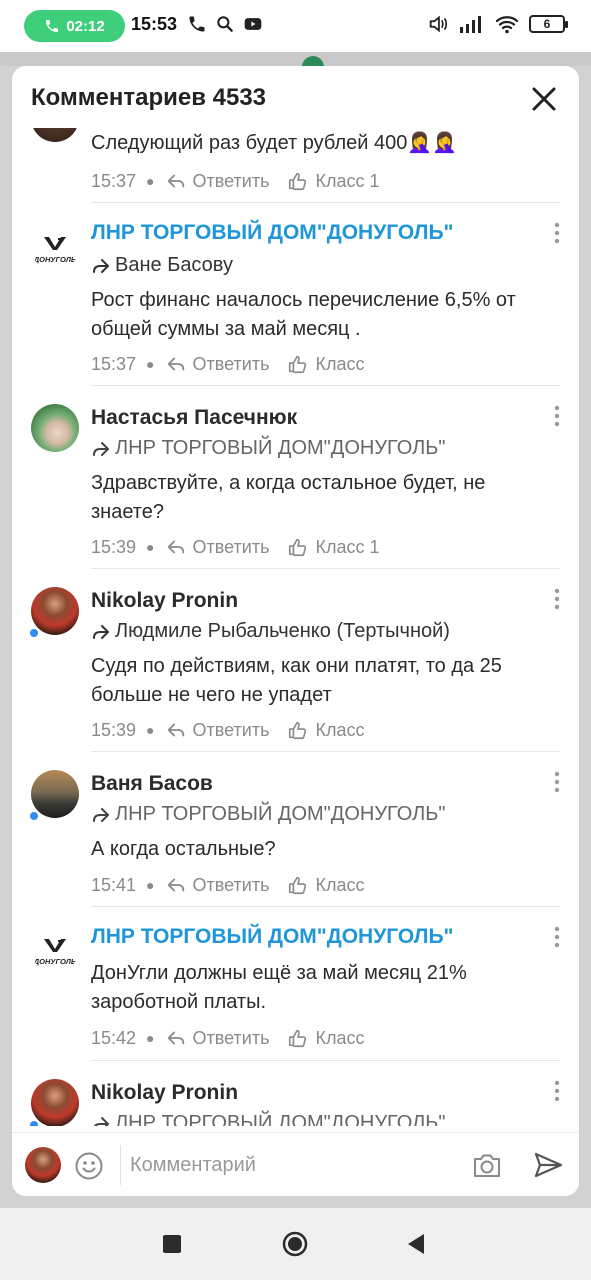  Describe the element at coordinates (347, 180) in the screenshot. I see `like-label: Класс 1` at that location.